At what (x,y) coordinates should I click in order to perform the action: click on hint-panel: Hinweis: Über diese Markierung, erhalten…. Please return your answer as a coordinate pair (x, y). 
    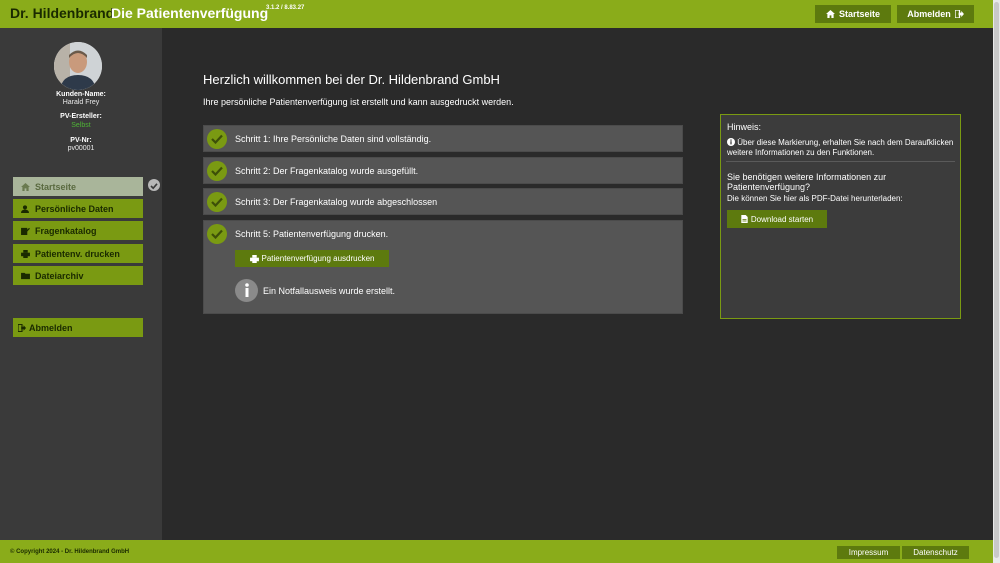
    Looking at the image, I should click on (840, 216).